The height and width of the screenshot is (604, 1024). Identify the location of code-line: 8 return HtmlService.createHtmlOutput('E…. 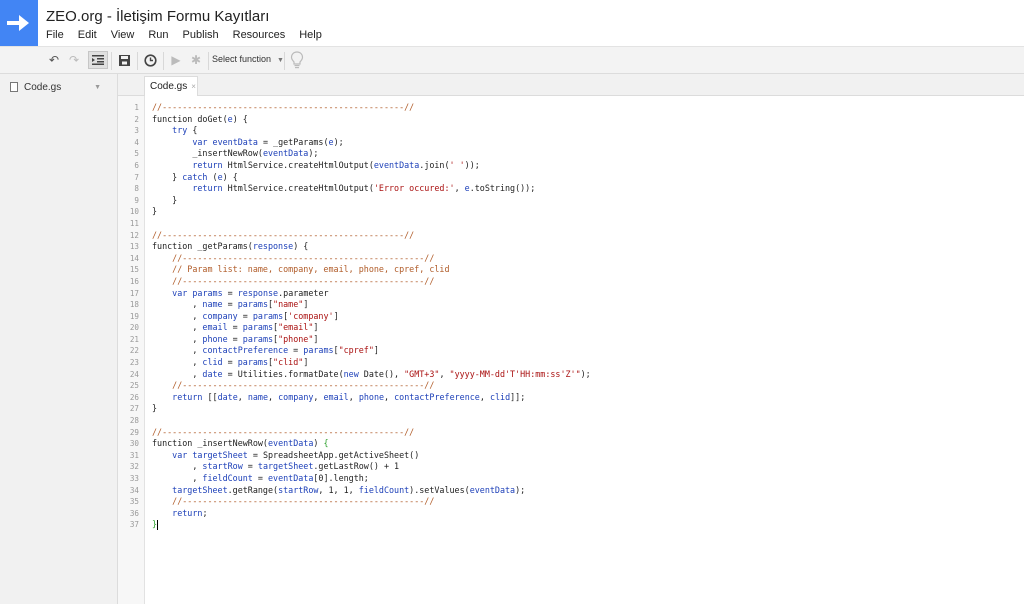
(571, 189).